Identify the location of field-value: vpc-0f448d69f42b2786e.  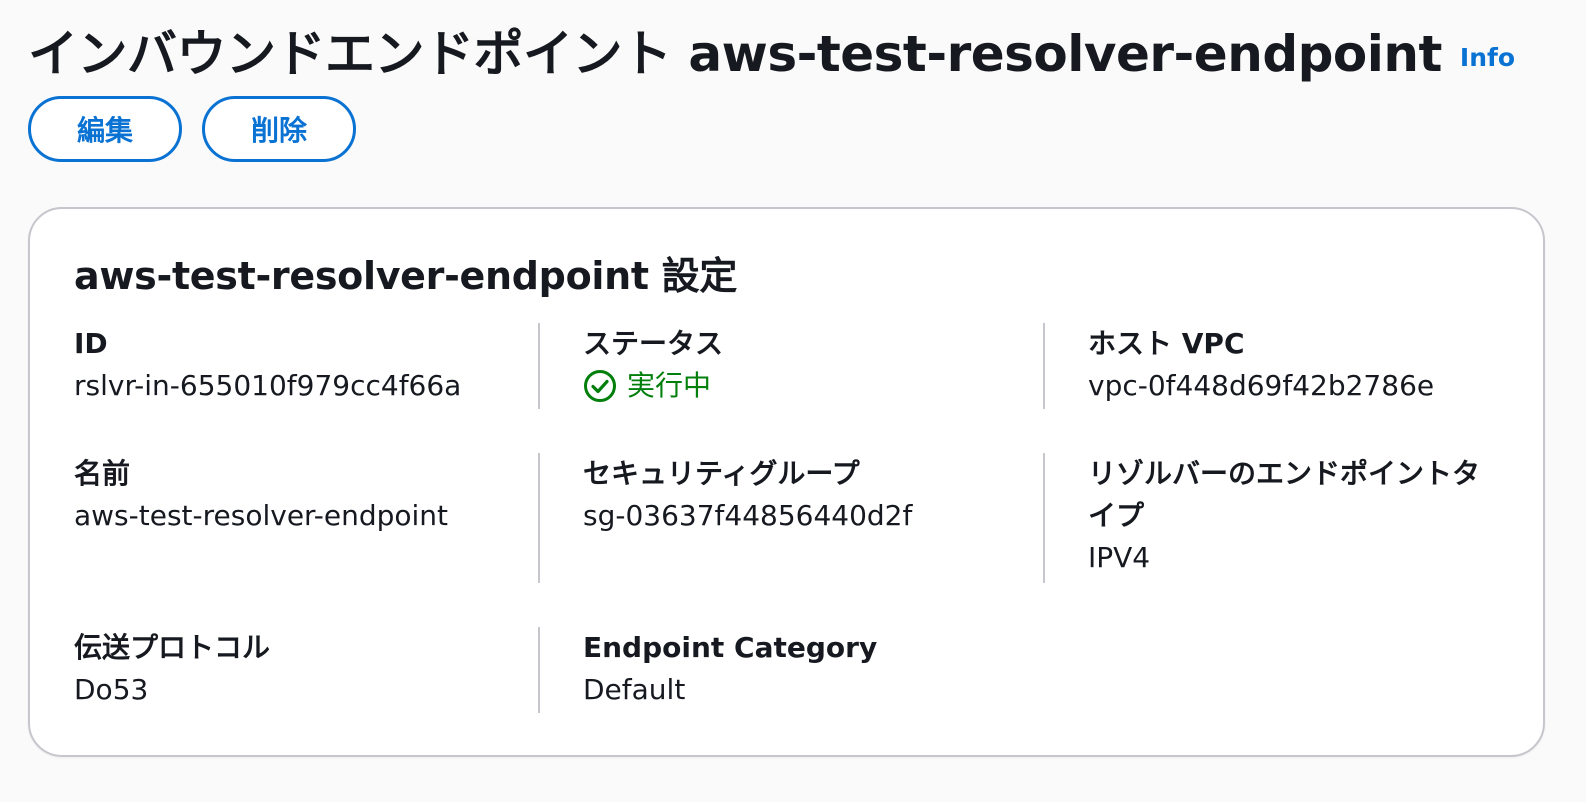
(1261, 385).